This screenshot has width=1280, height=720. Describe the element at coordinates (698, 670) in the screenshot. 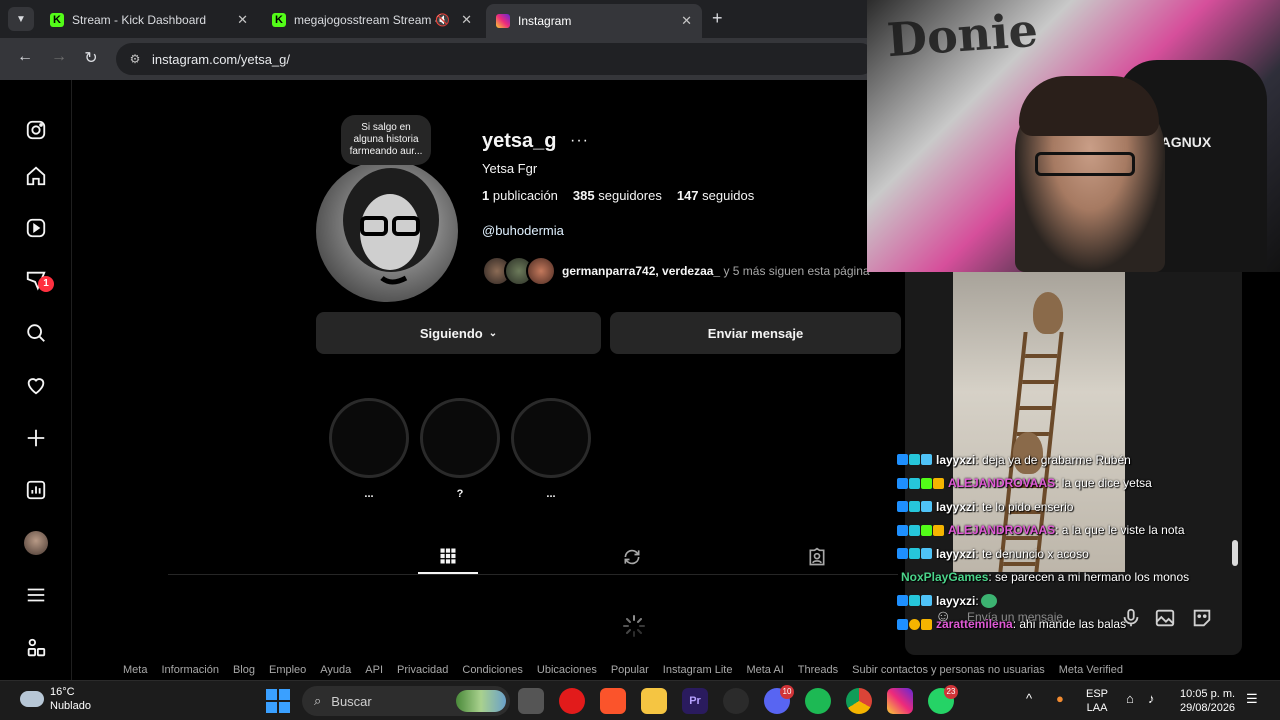

I see `footer-link: Instagram Lite` at that location.